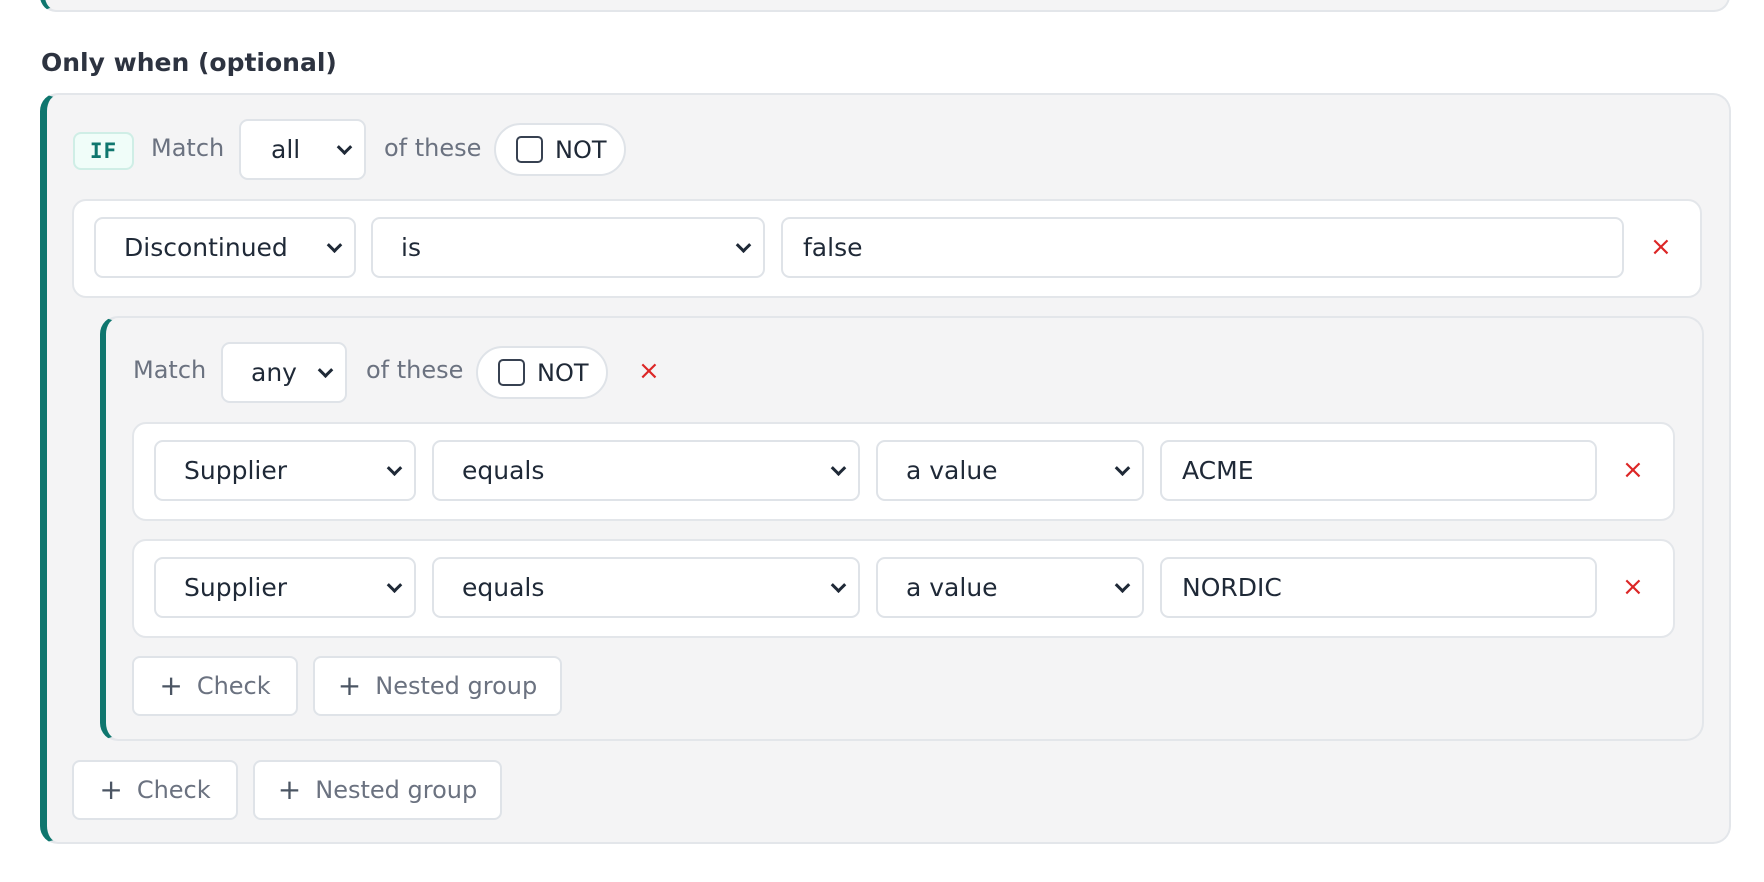  What do you see at coordinates (1202, 247) in the screenshot?
I see `condition-value-input: false` at bounding box center [1202, 247].